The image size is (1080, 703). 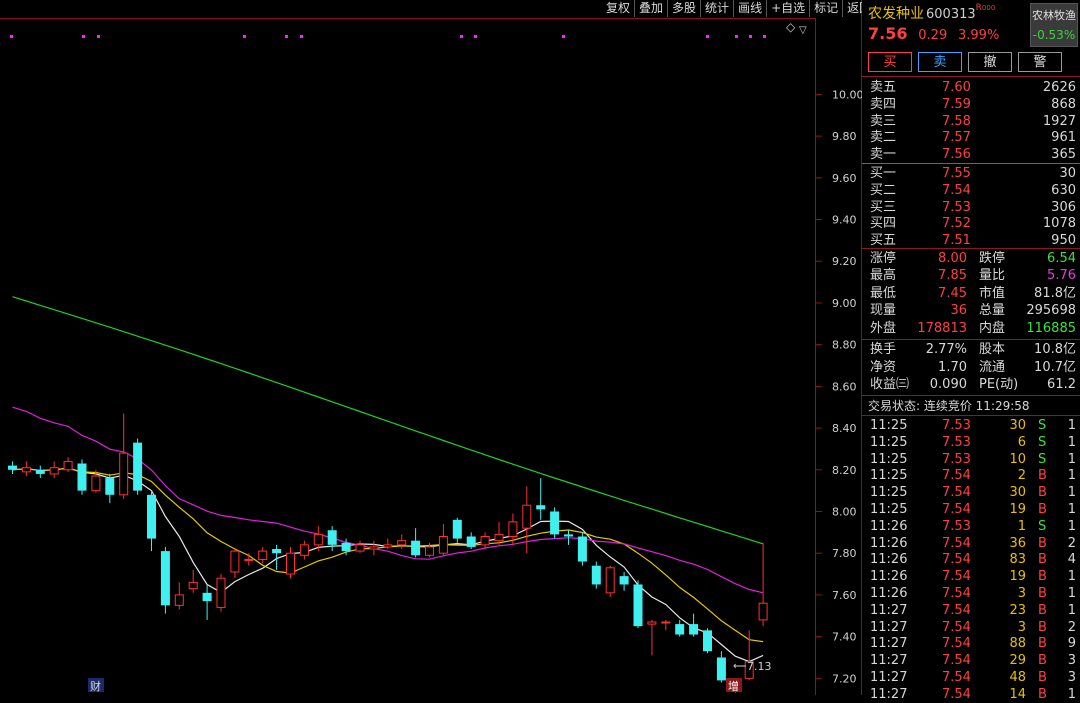 I want to click on order-price: 7.54, so click(x=956, y=190).